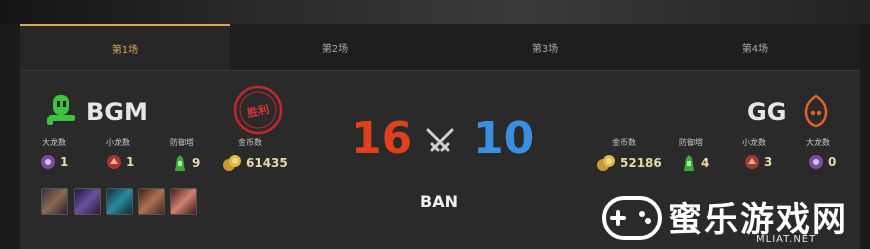 This screenshot has height=249, width=870. Describe the element at coordinates (440, 140) in the screenshot. I see `crossed-swords-icon` at that location.